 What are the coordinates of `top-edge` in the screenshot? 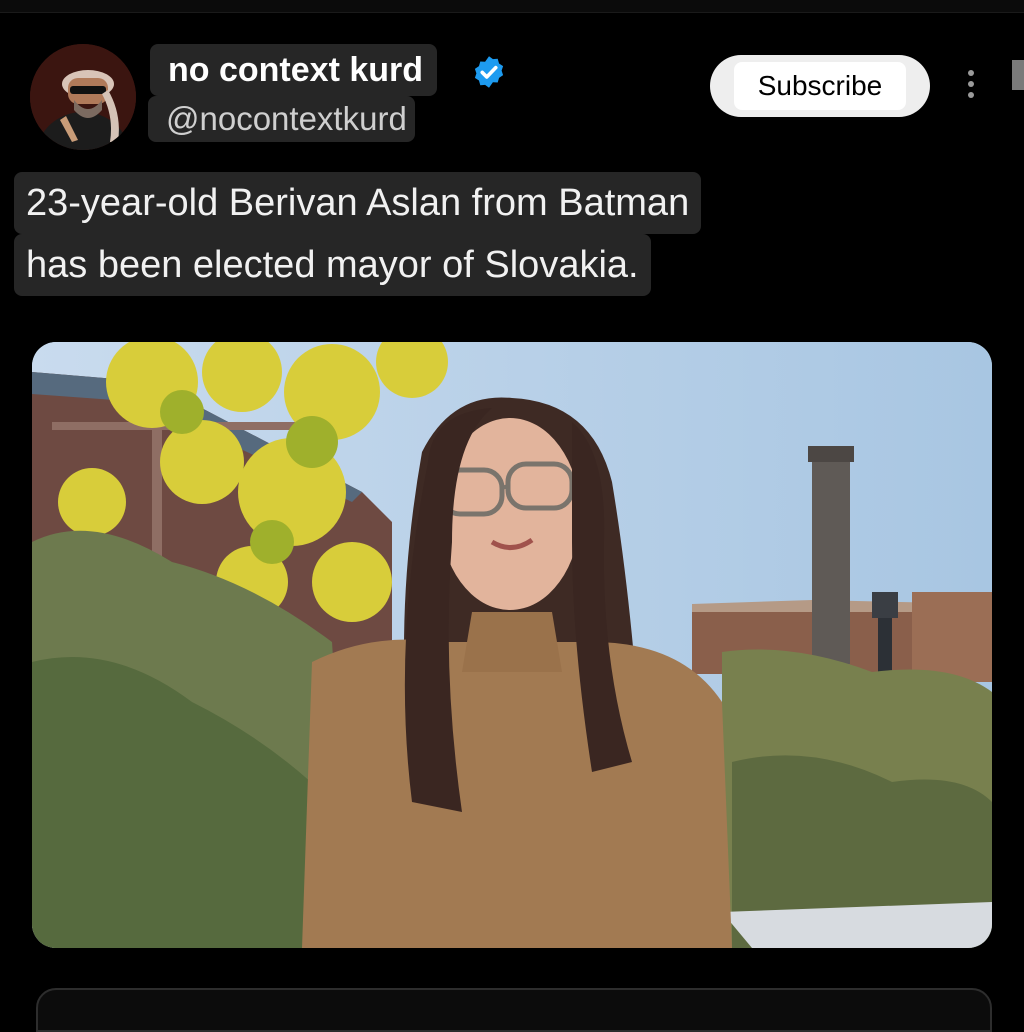 It's located at (512, 6).